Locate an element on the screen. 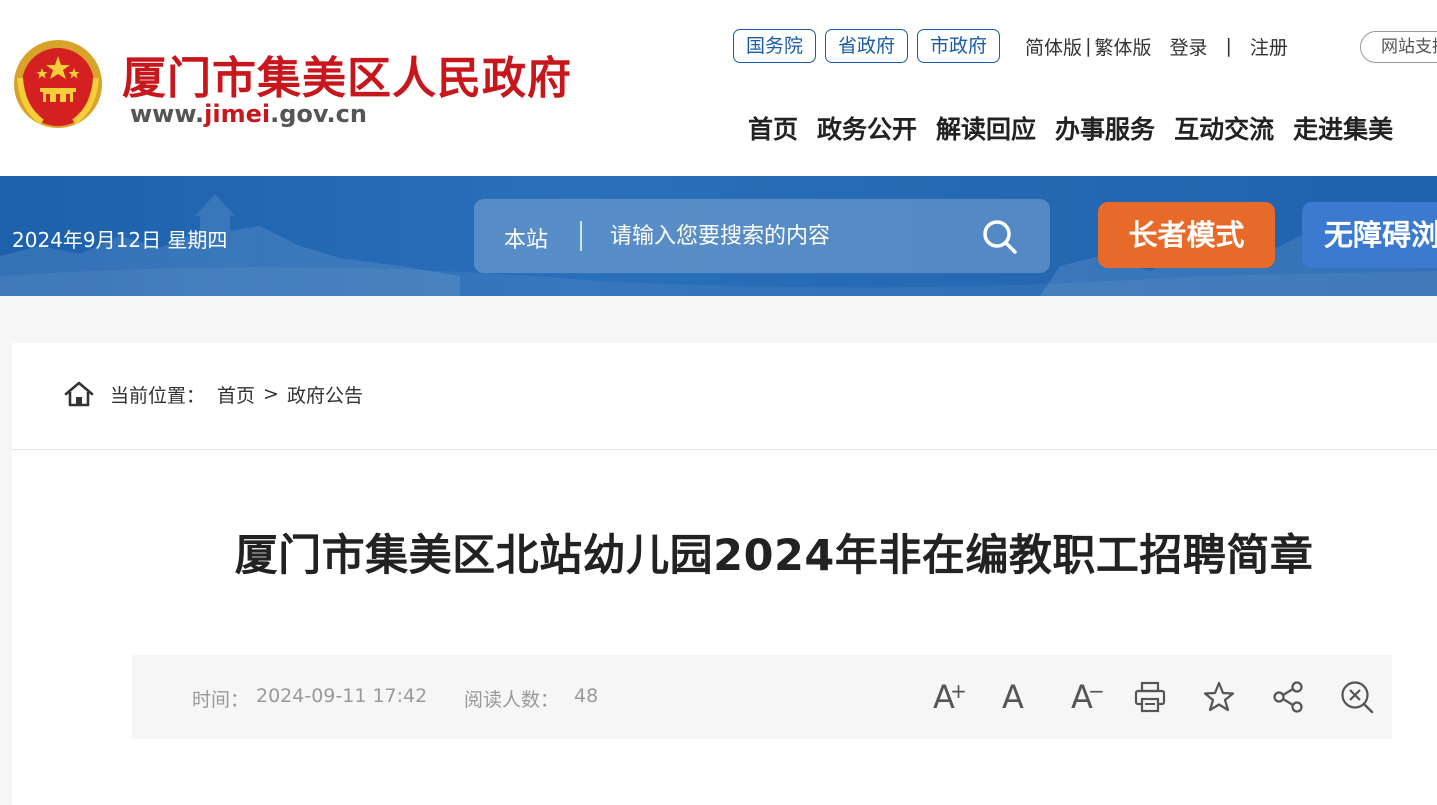  search-icon is located at coordinates (1000, 237).